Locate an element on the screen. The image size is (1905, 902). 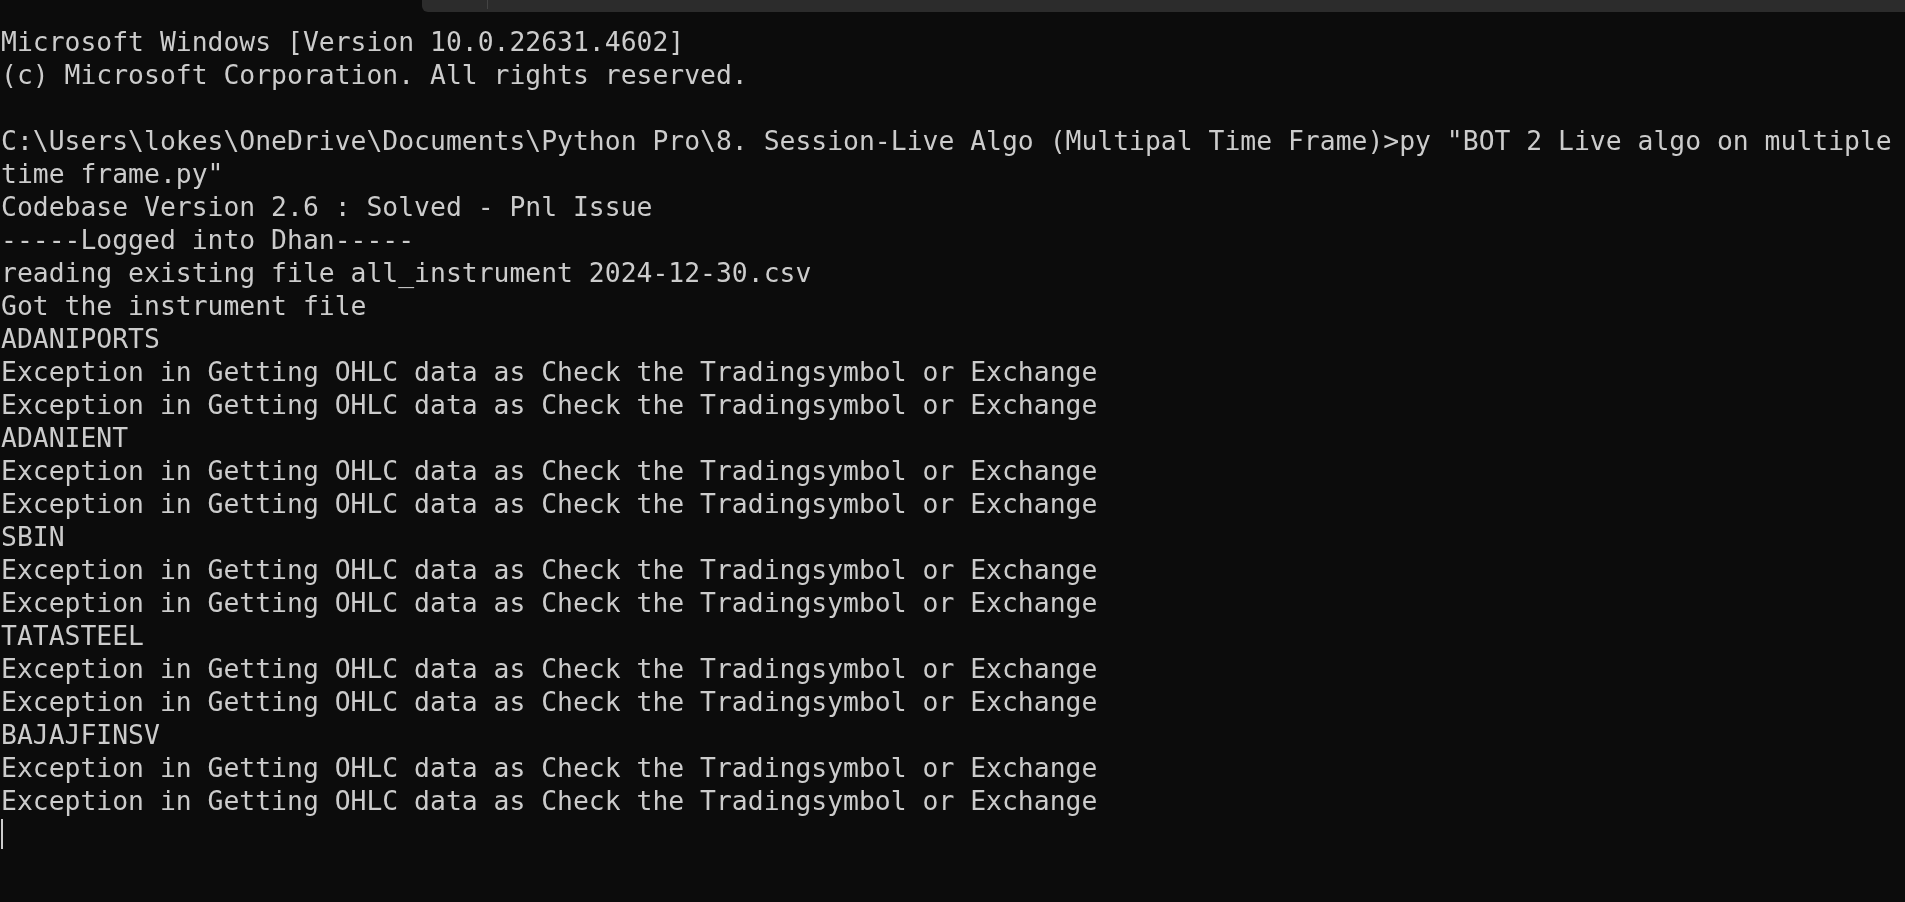
console-line: TATASTEEL is located at coordinates (72, 635).